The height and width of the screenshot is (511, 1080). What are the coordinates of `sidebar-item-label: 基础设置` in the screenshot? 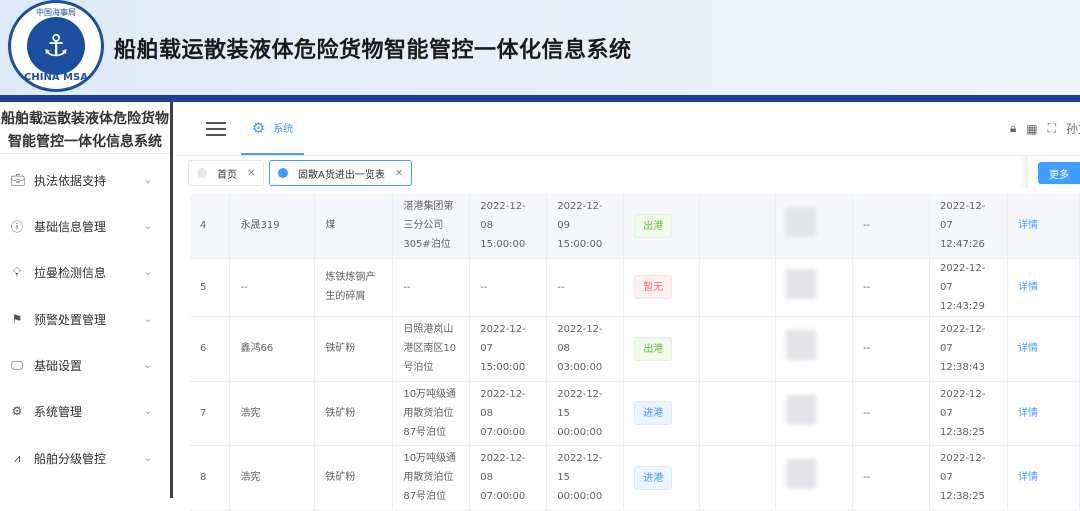 It's located at (58, 365).